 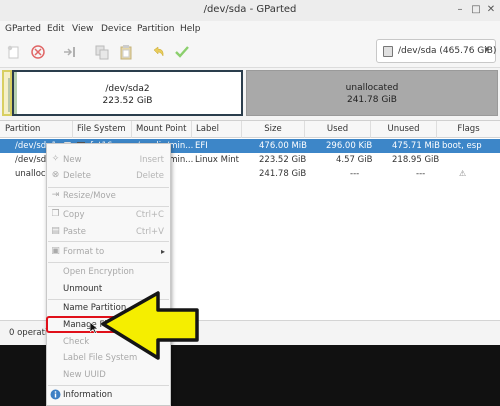 I want to click on col-label: Label, so click(x=217, y=129).